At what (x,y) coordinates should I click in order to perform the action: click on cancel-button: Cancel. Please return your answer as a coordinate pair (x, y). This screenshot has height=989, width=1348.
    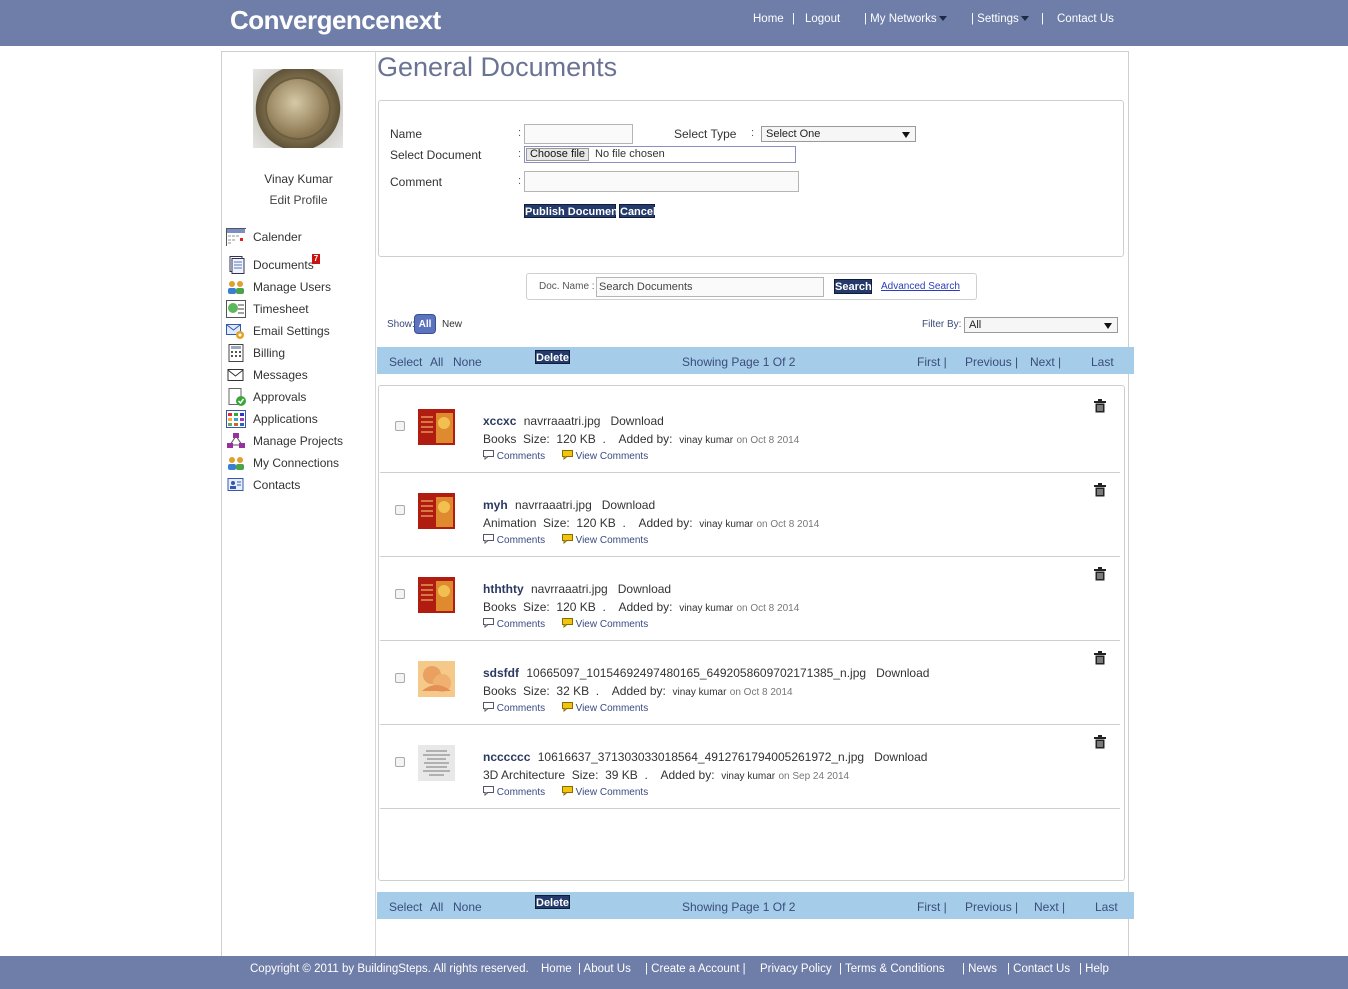
    Looking at the image, I should click on (637, 211).